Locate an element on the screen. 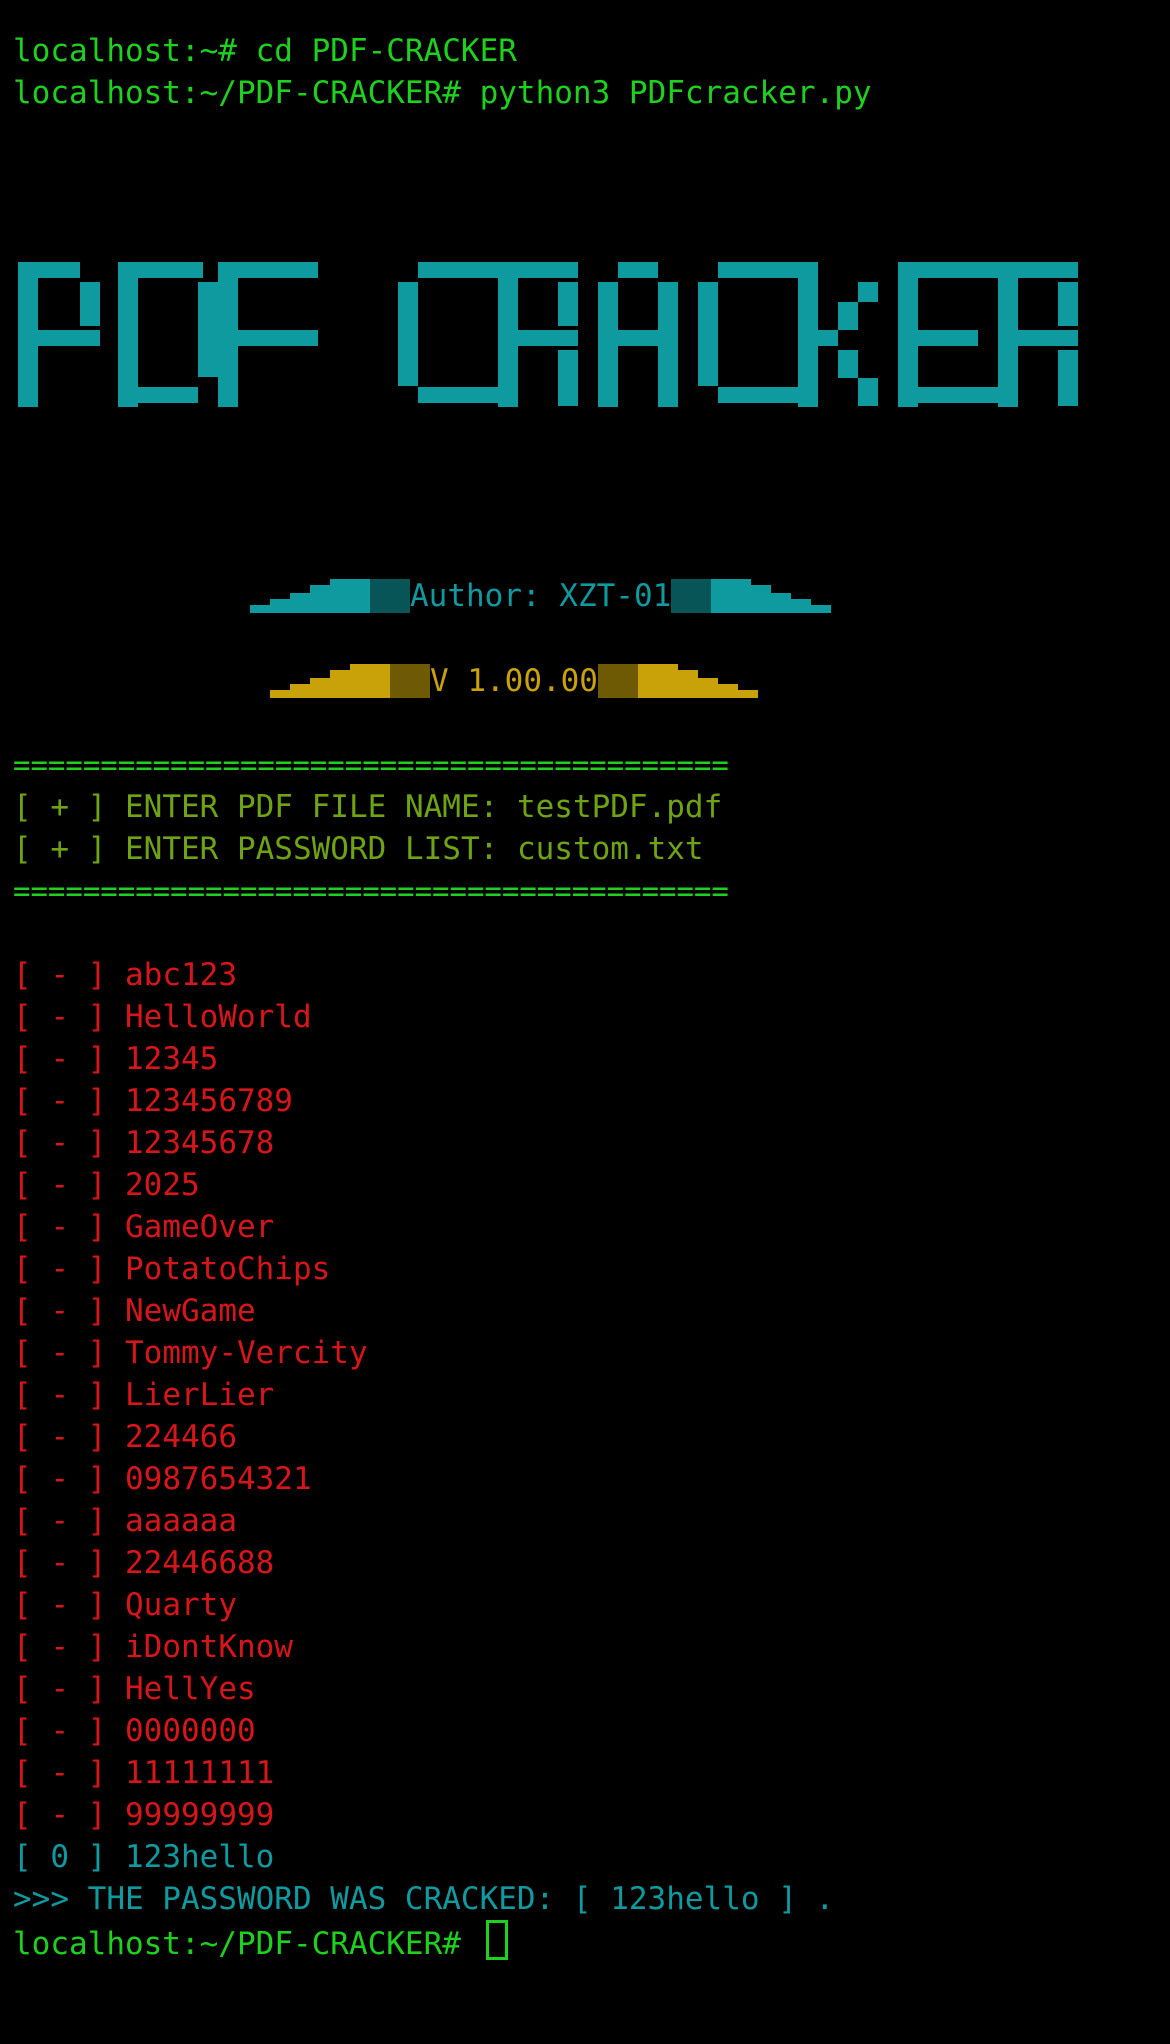 Image resolution: width=1170 pixels, height=2044 pixels. attempt-row: [ - ] Quarty is located at coordinates (125, 1605).